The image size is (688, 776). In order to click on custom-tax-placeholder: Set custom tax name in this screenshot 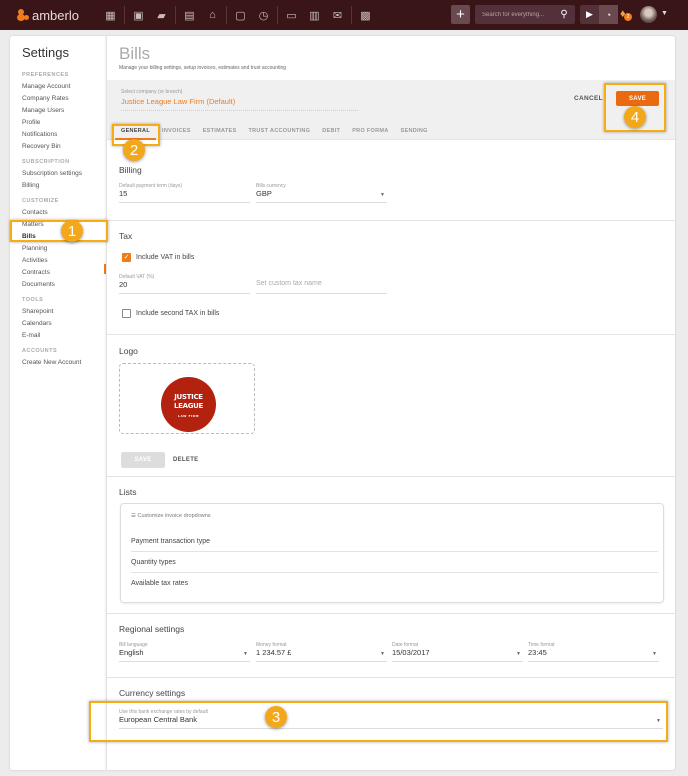, I will do `click(289, 283)`.